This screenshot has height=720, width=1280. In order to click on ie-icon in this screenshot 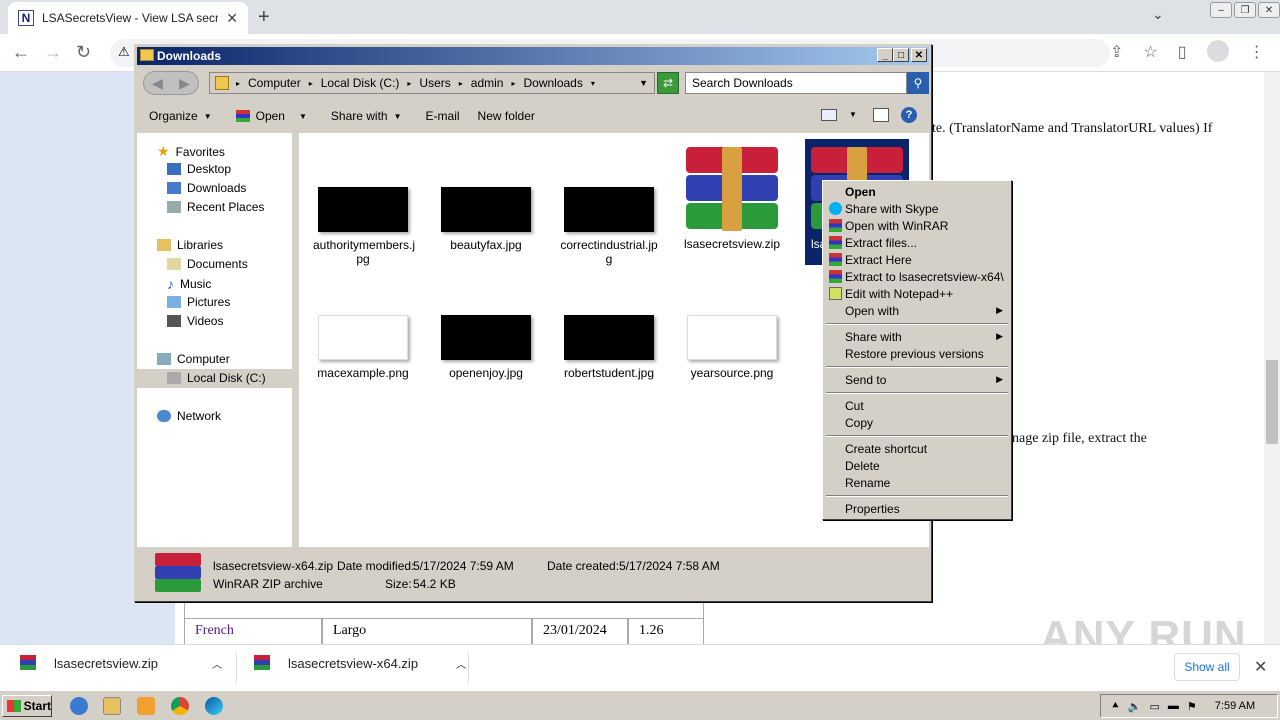, I will do `click(79, 706)`.